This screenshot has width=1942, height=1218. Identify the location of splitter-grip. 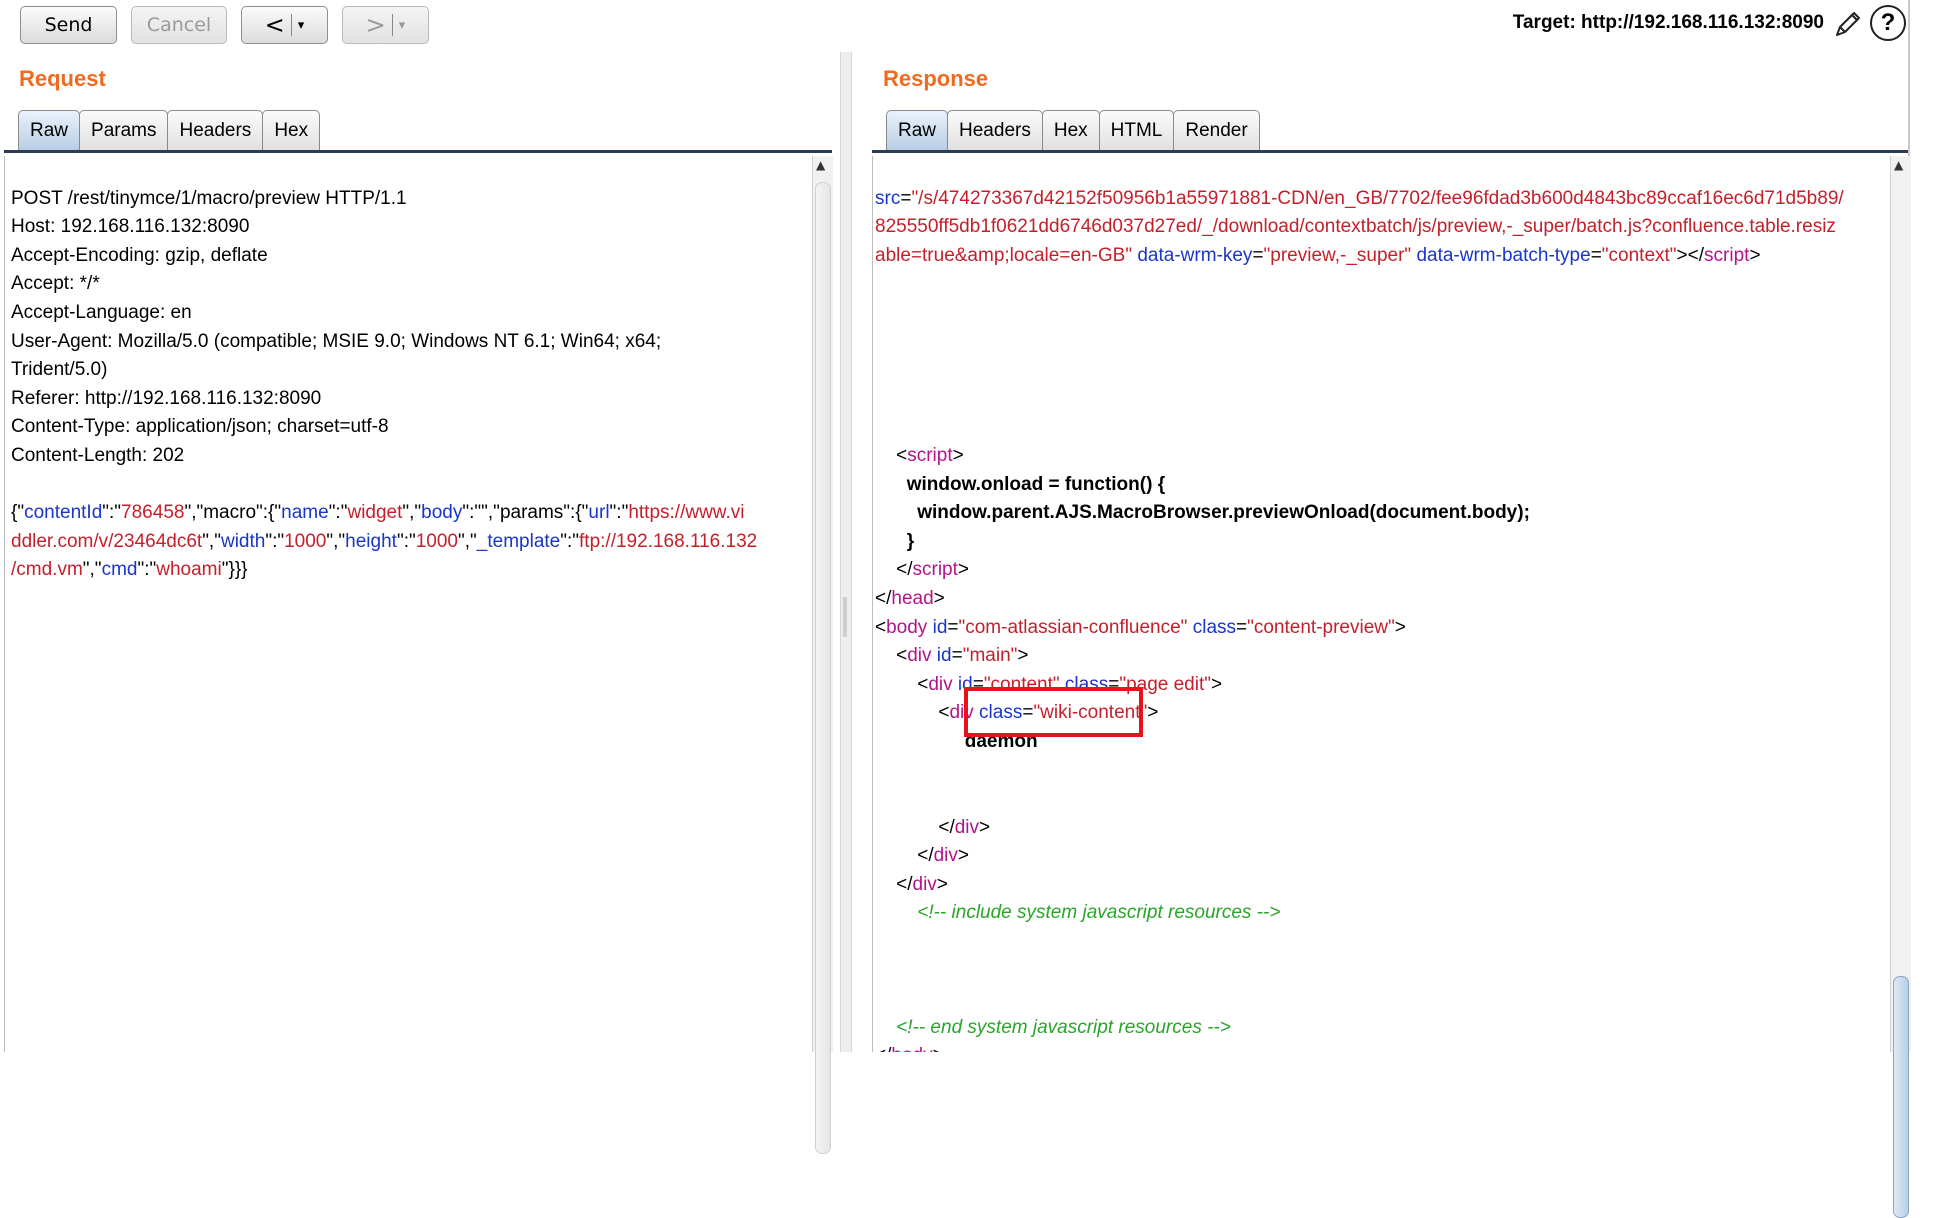
(845, 617).